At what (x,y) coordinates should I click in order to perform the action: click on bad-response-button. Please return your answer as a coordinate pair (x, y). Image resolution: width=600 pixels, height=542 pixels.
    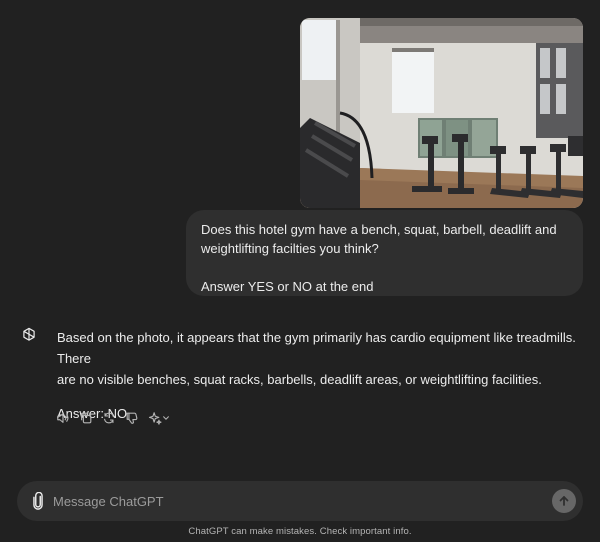
    Looking at the image, I should click on (132, 418).